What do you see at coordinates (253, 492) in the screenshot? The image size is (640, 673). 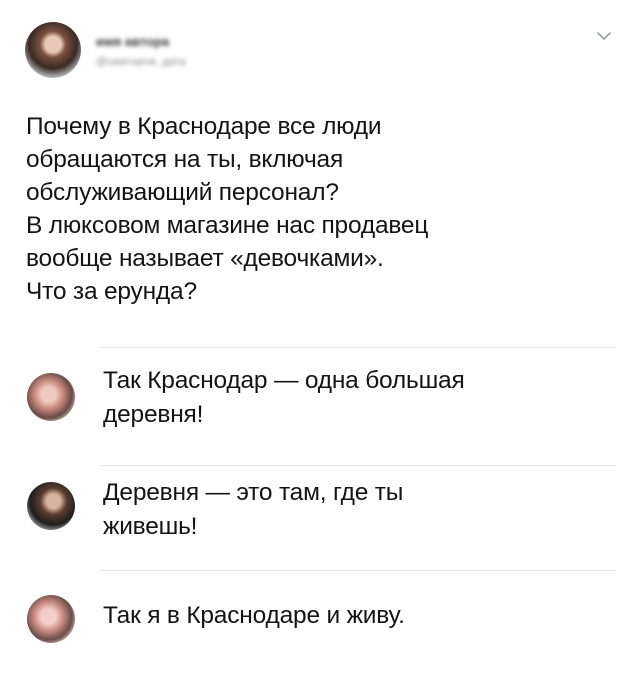 I see `reply-line: Деревня — это там, где ты` at bounding box center [253, 492].